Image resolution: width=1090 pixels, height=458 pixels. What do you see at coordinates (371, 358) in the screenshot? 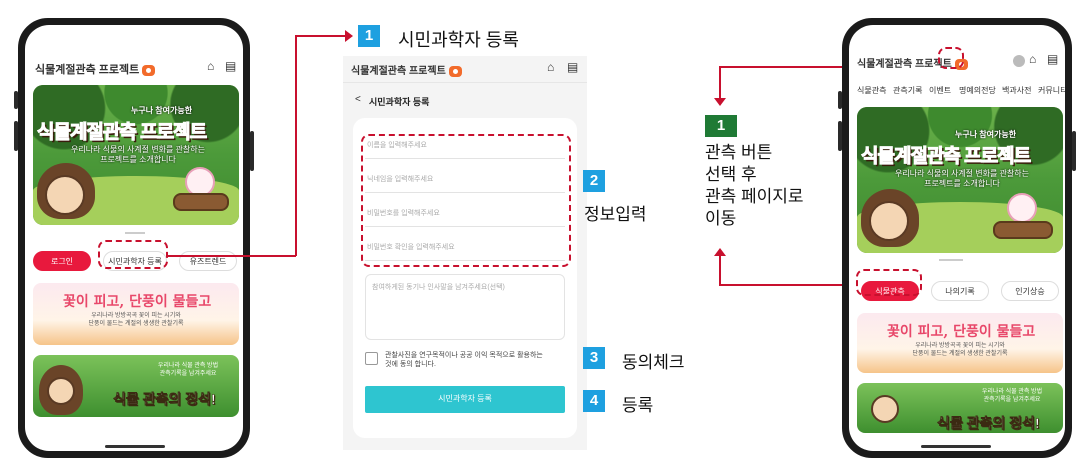
I see `agree-checkbox` at bounding box center [371, 358].